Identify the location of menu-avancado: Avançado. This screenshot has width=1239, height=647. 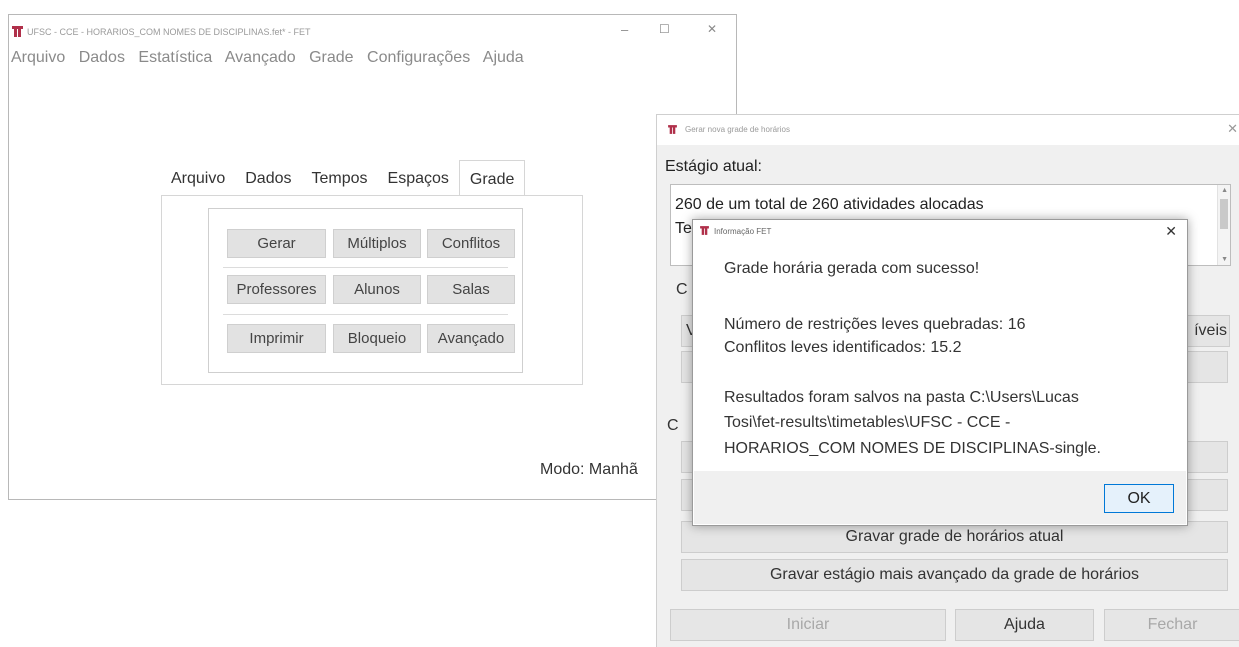
(260, 57).